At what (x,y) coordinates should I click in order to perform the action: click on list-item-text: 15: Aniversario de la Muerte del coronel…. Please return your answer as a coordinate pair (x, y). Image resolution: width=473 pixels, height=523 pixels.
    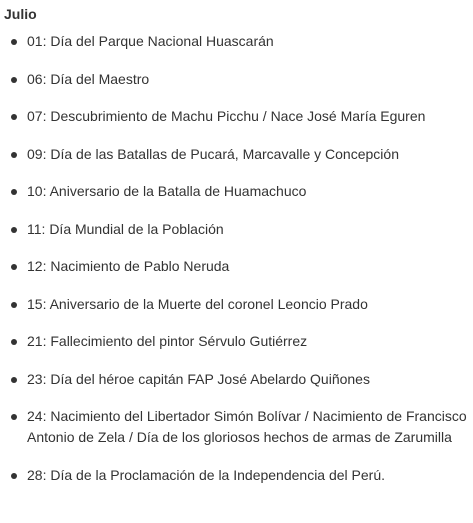
    Looking at the image, I should click on (197, 303).